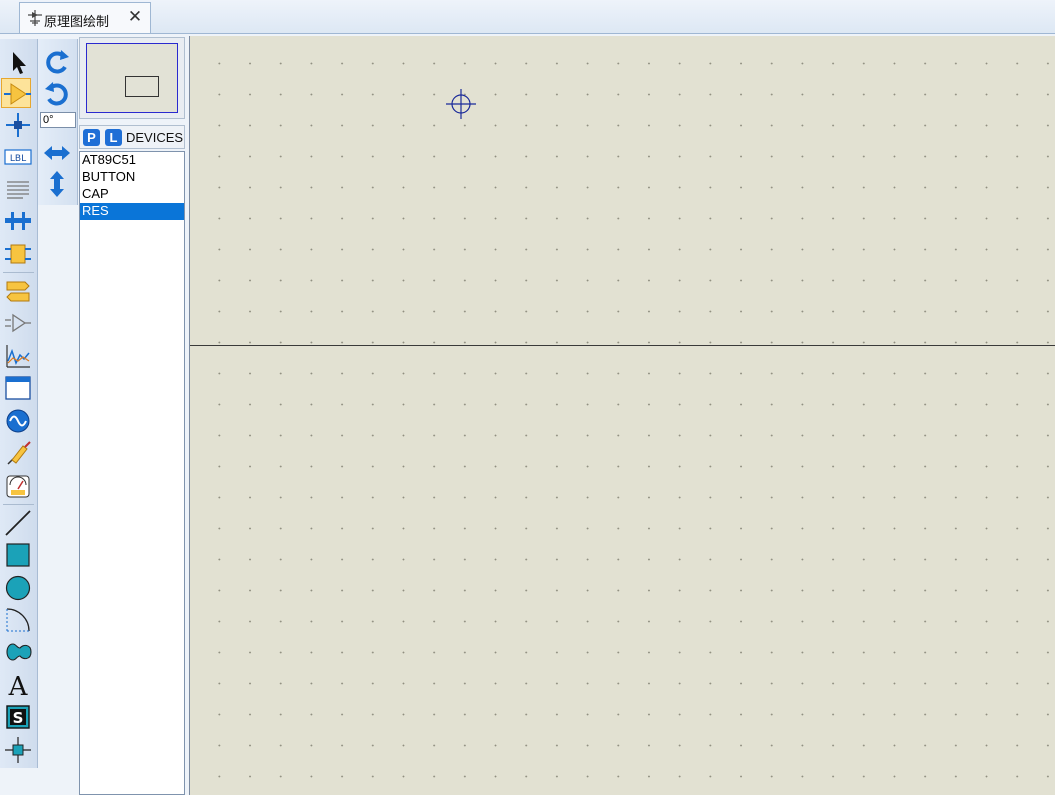 This screenshot has height=795, width=1055. I want to click on meter-icon, so click(18, 486).